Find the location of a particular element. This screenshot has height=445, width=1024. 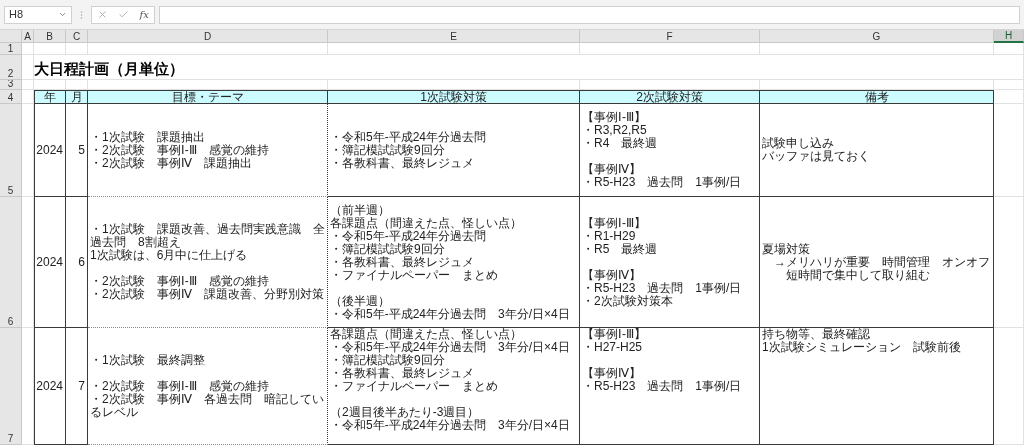

column-header: 備考 is located at coordinates (877, 97).